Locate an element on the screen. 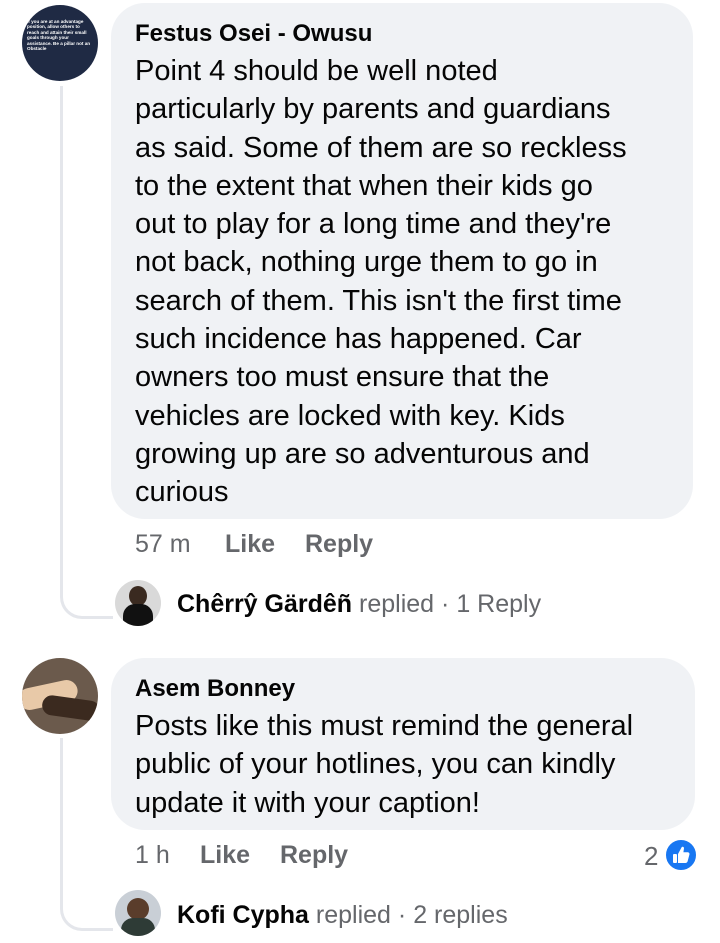 The image size is (720, 943). reaction-count: 2 is located at coordinates (651, 856).